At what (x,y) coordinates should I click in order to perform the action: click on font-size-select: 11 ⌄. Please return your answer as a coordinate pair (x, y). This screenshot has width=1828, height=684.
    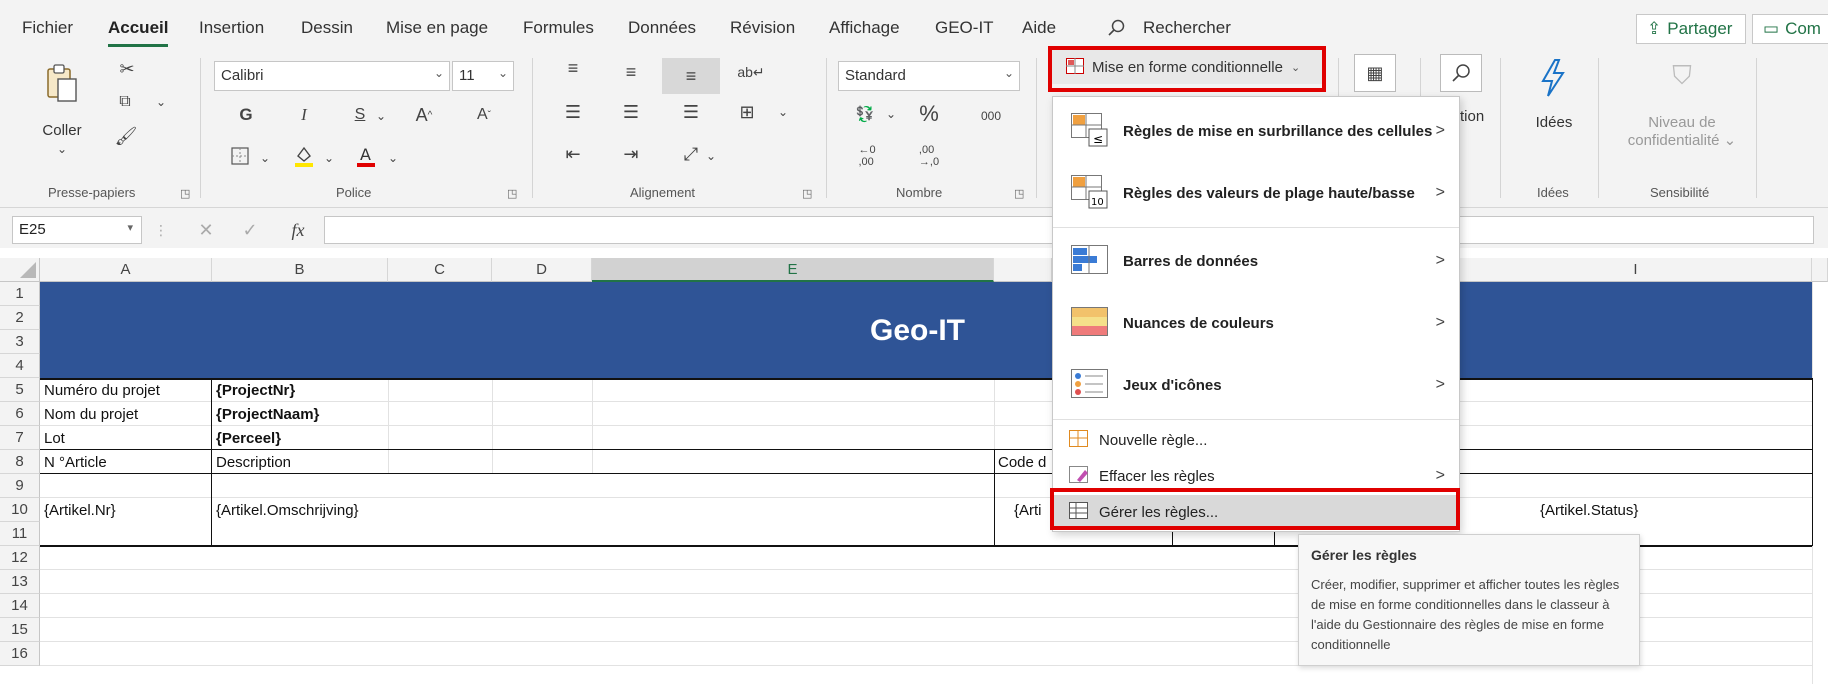
    Looking at the image, I should click on (483, 76).